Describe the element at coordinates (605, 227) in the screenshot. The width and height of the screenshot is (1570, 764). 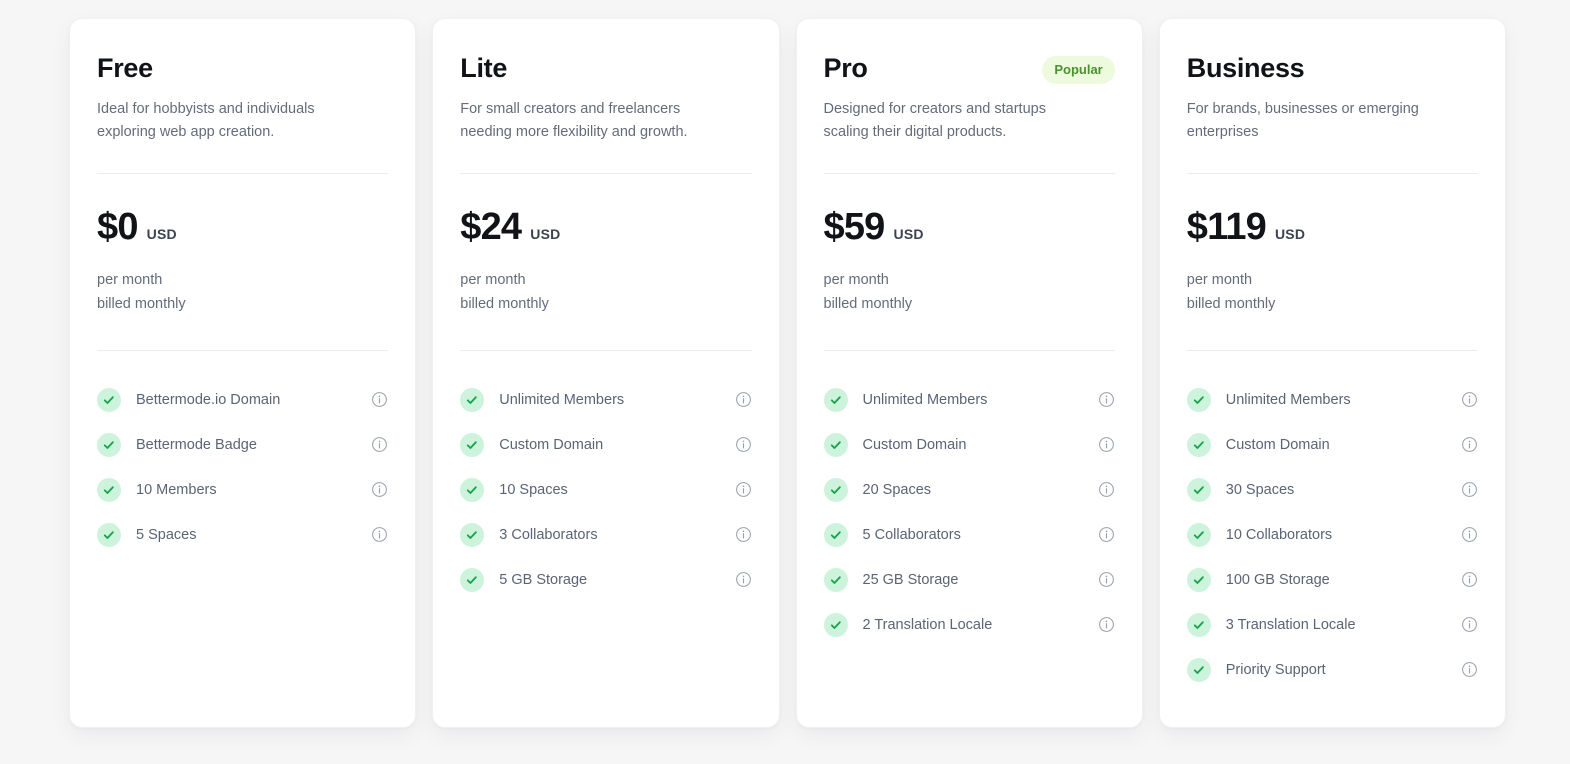
I see `price-row: $24 USD` at that location.